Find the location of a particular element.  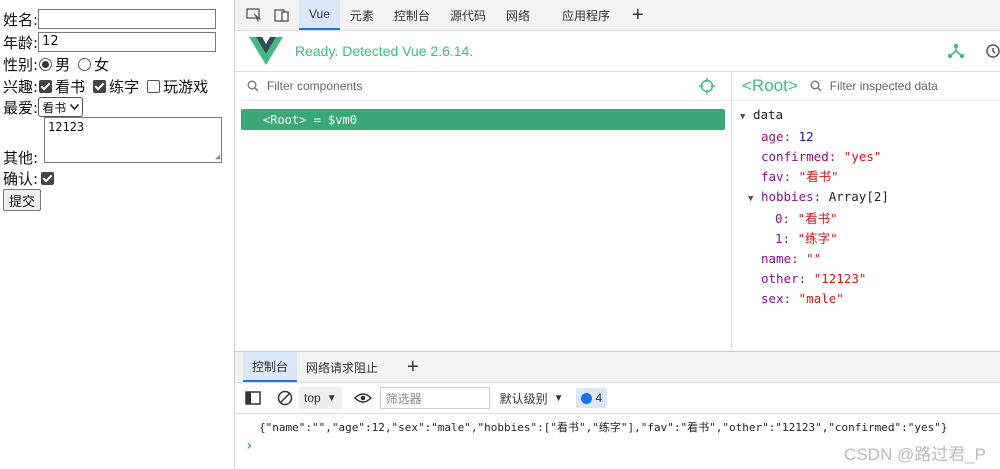

console-prompt-icon: › is located at coordinates (249, 446).